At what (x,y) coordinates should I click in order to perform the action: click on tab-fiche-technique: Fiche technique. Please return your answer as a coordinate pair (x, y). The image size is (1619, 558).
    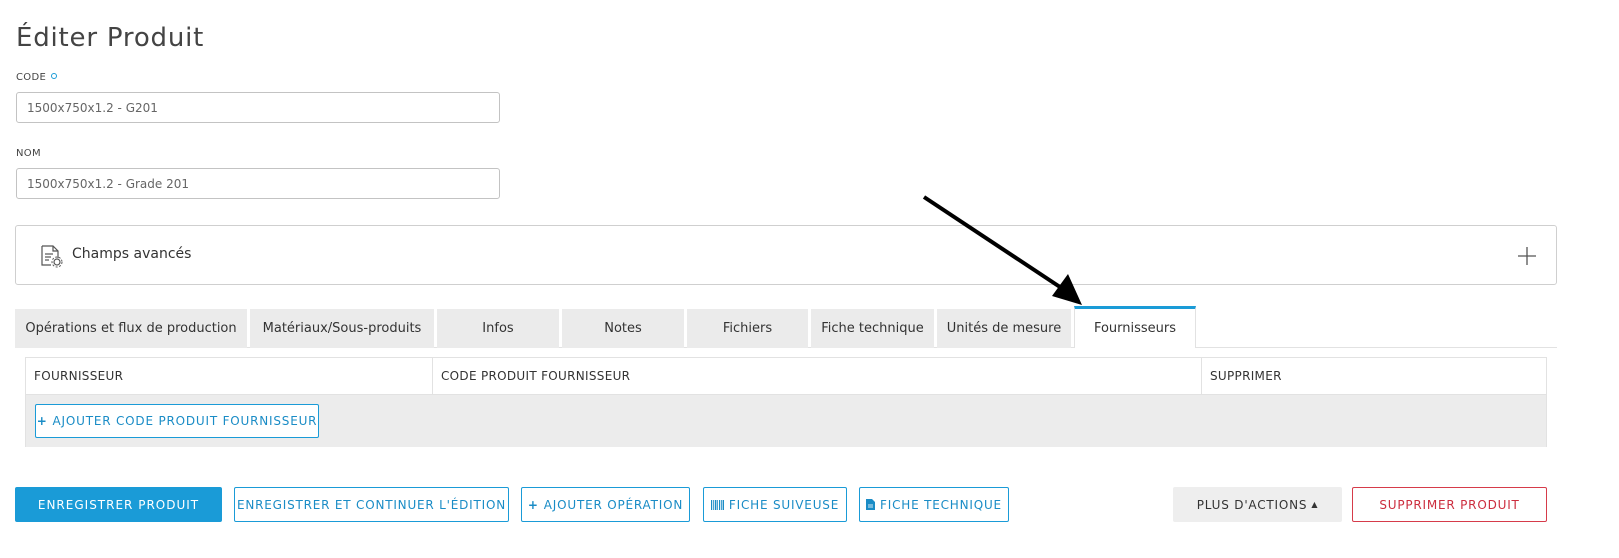
    Looking at the image, I should click on (872, 328).